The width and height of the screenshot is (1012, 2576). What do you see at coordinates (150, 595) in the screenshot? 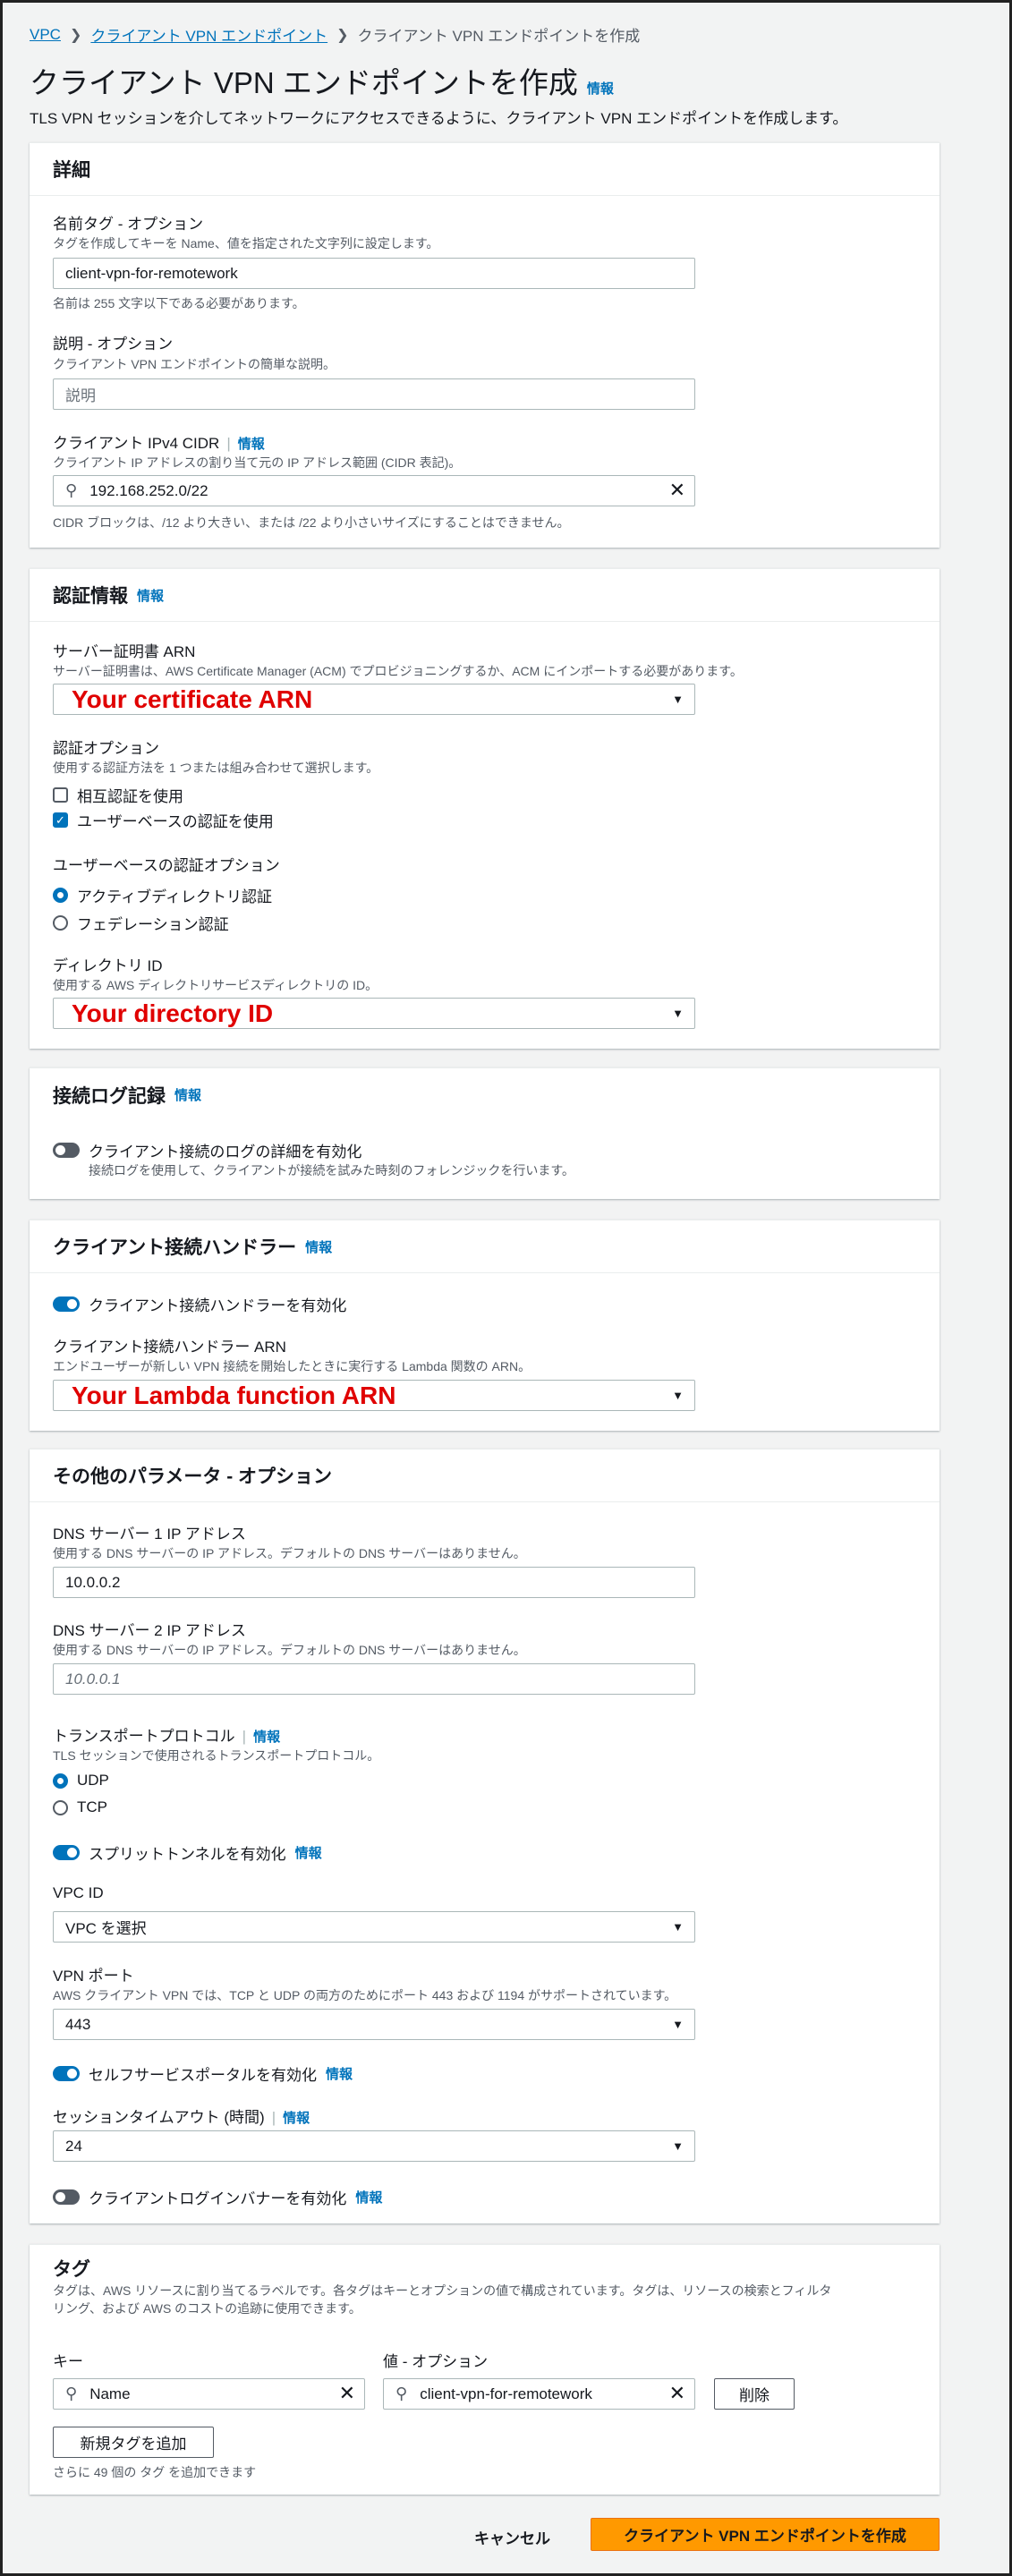
I see `auth-info-link: 情報` at bounding box center [150, 595].